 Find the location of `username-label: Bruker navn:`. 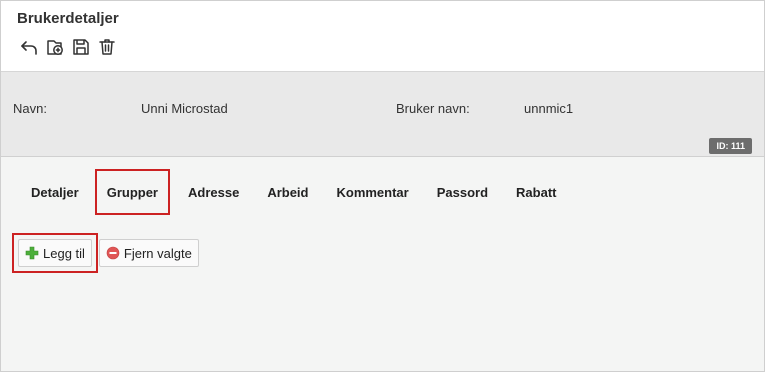

username-label: Bruker navn: is located at coordinates (433, 108).